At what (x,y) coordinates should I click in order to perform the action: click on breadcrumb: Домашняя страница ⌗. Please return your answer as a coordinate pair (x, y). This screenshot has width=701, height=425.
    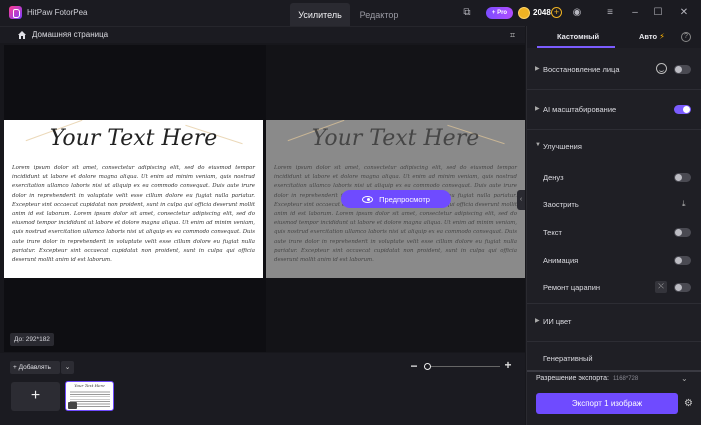
    Looking at the image, I should click on (262, 34).